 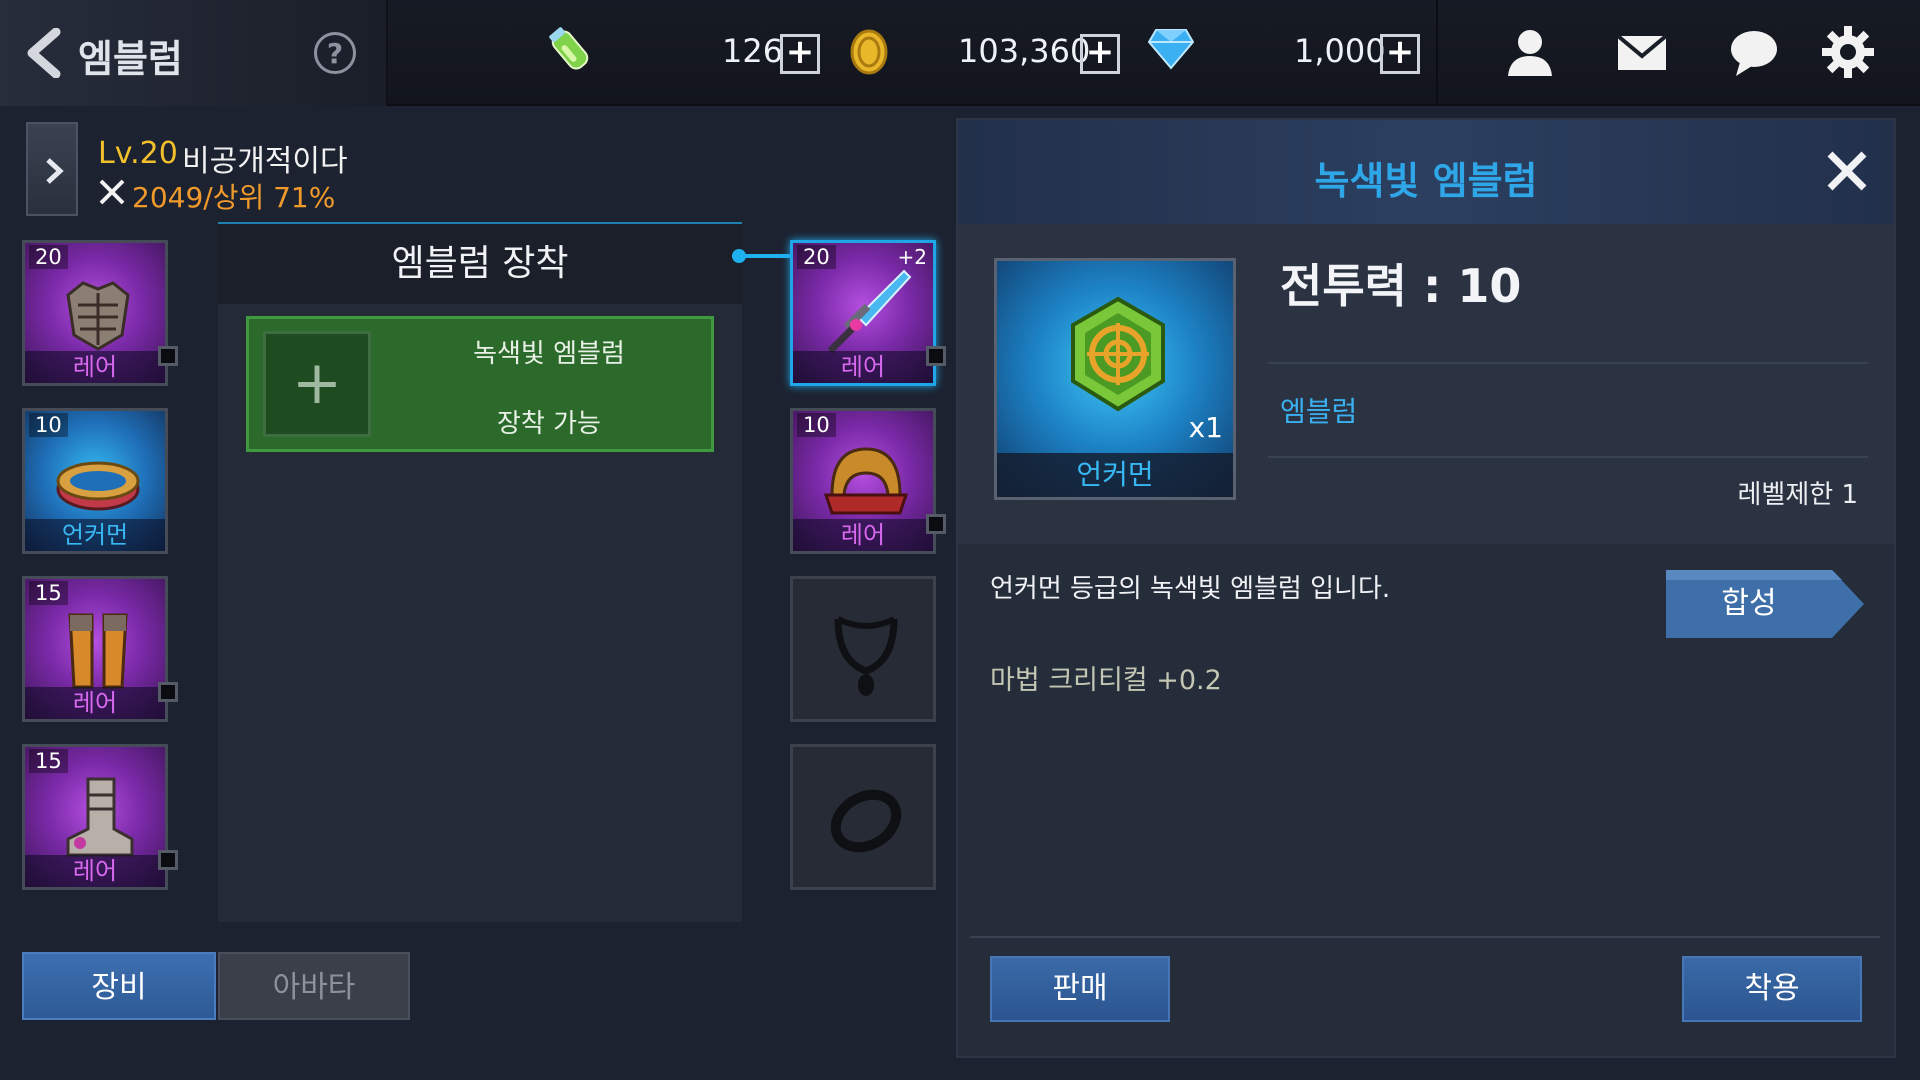 I want to click on mail-icon, so click(x=1642, y=52).